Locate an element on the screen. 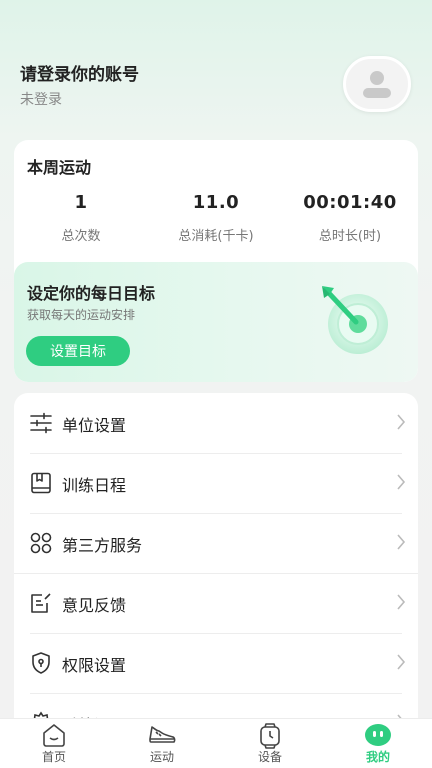 Image resolution: width=432 pixels, height=768 pixels. menu-item-feedback: 意见反馈 is located at coordinates (216, 603).